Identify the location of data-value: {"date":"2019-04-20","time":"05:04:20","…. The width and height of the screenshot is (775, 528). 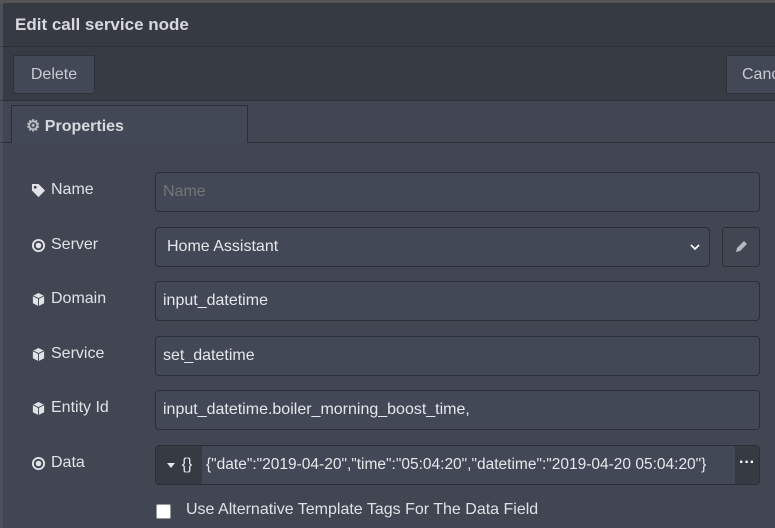
(456, 464).